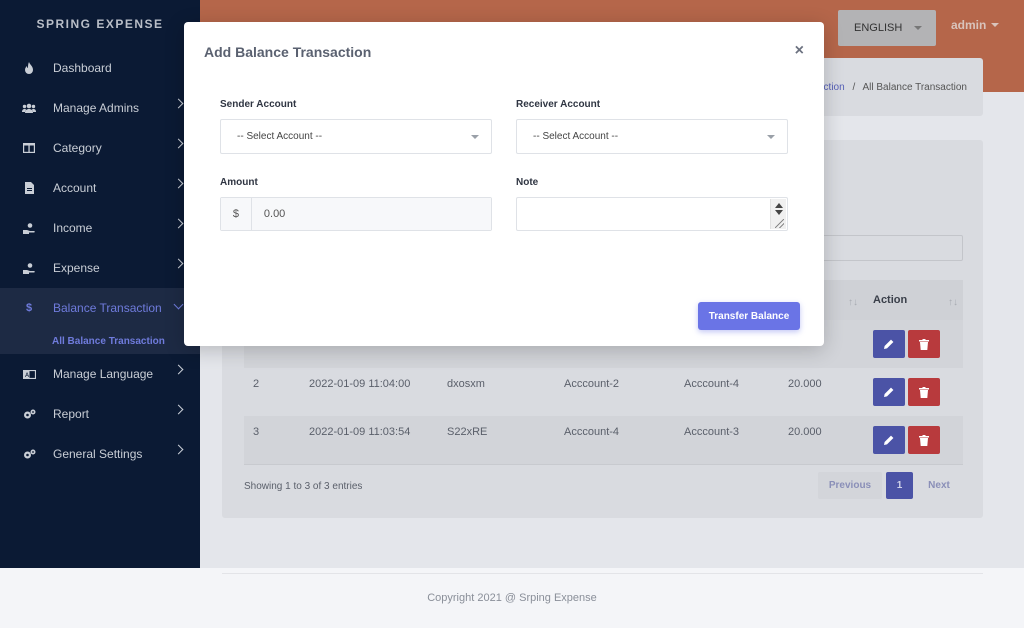  Describe the element at coordinates (29, 68) in the screenshot. I see `fire-icon` at that location.